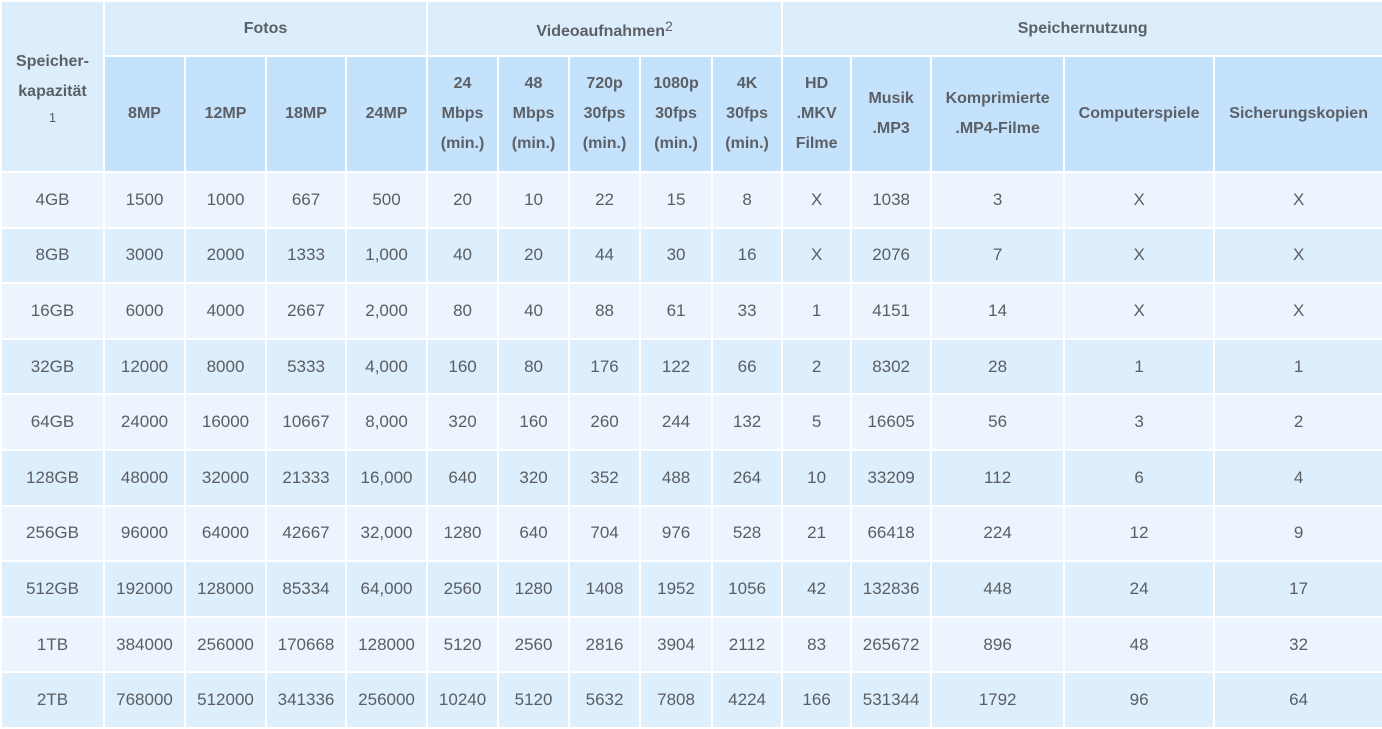 This screenshot has width=1382, height=729. Describe the element at coordinates (463, 114) in the screenshot. I see `column-header: 24 Mbps (min.)` at that location.